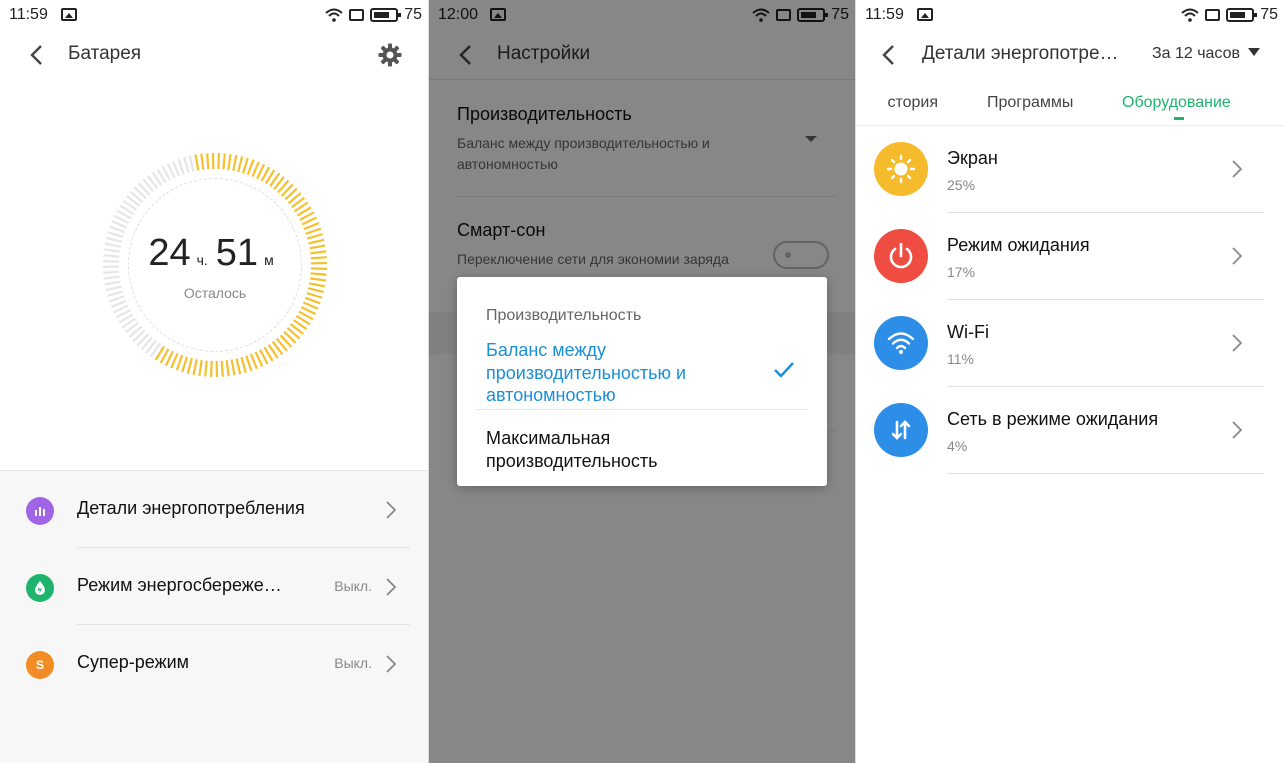 The image size is (1284, 763). I want to click on dialog-title: Производительность, so click(564, 315).